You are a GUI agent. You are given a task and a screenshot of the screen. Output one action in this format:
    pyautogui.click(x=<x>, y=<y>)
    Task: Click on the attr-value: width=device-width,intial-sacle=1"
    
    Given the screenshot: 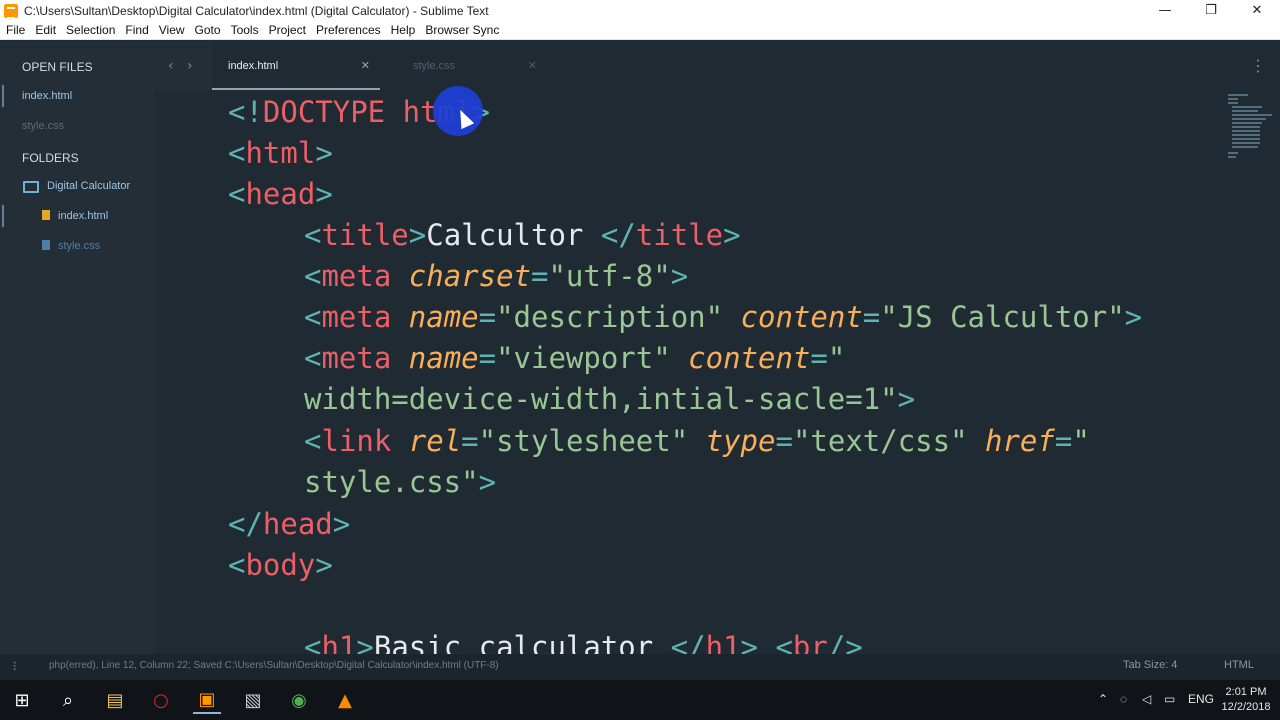 What is the action you would take?
    pyautogui.click(x=601, y=399)
    